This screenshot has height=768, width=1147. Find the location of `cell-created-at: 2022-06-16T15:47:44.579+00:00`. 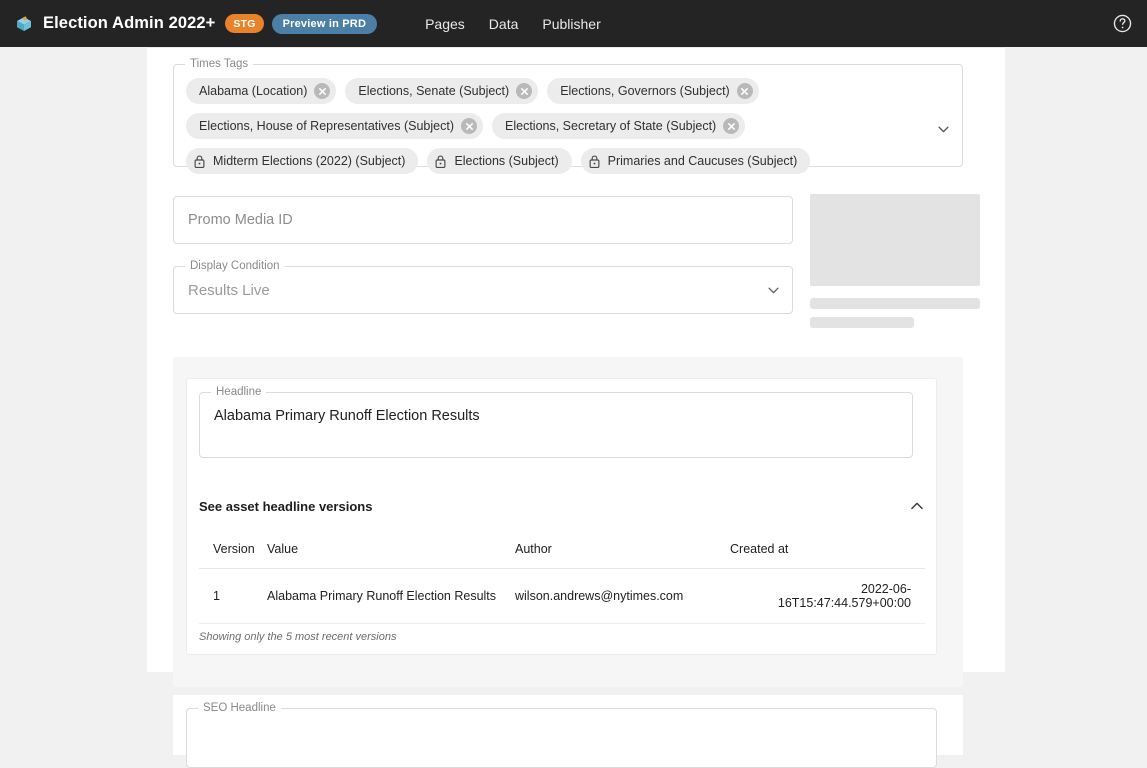

cell-created-at: 2022-06-16T15:47:44.579+00:00 is located at coordinates (827, 596).